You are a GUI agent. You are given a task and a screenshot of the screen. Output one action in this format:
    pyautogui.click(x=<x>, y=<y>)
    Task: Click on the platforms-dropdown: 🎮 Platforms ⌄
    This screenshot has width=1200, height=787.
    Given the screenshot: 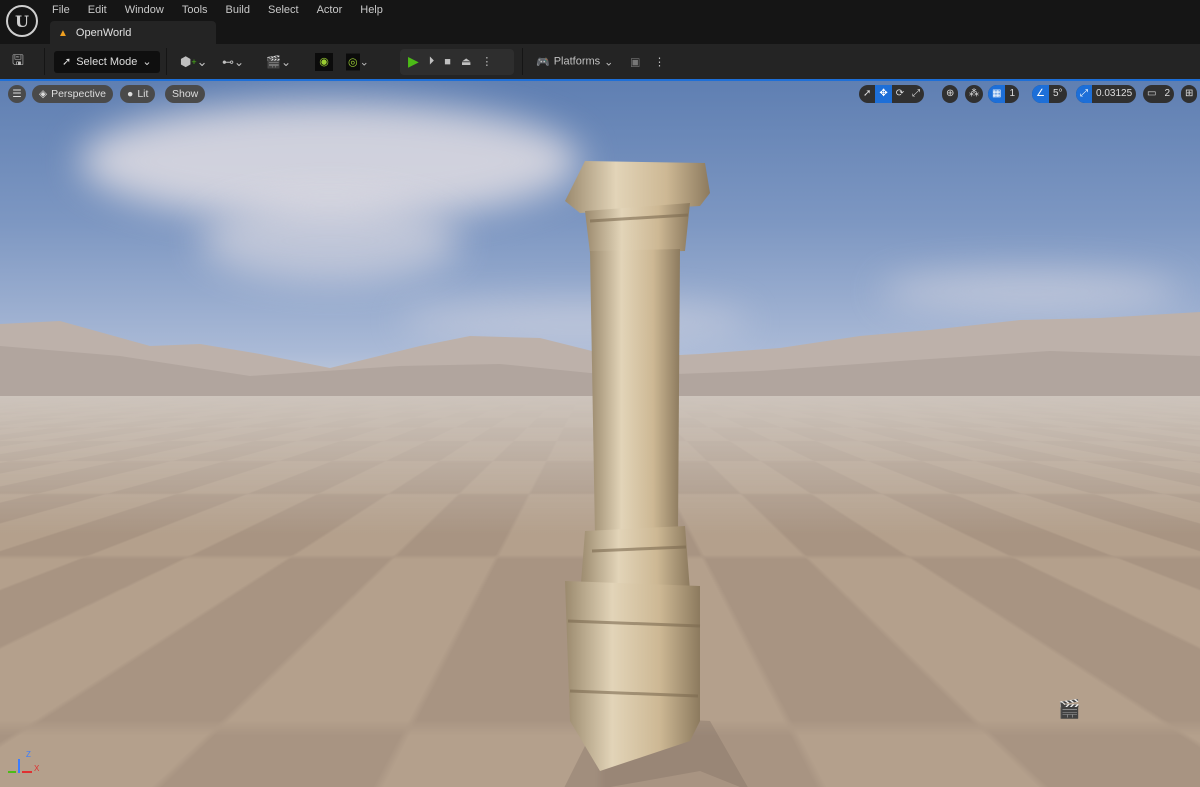 What is the action you would take?
    pyautogui.click(x=575, y=62)
    